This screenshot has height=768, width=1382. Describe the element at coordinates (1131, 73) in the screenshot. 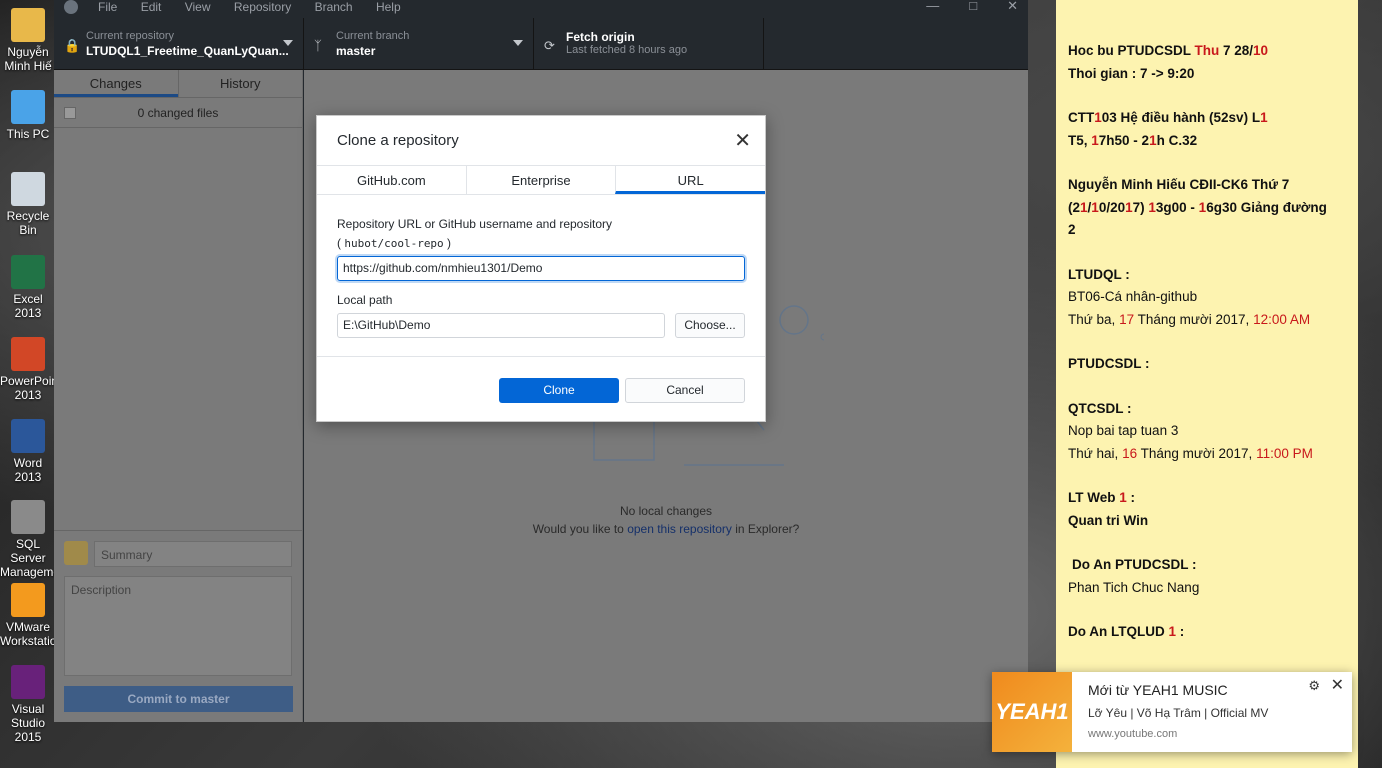

I see `note-text: Thoi gian : 7 -> 9:20` at that location.